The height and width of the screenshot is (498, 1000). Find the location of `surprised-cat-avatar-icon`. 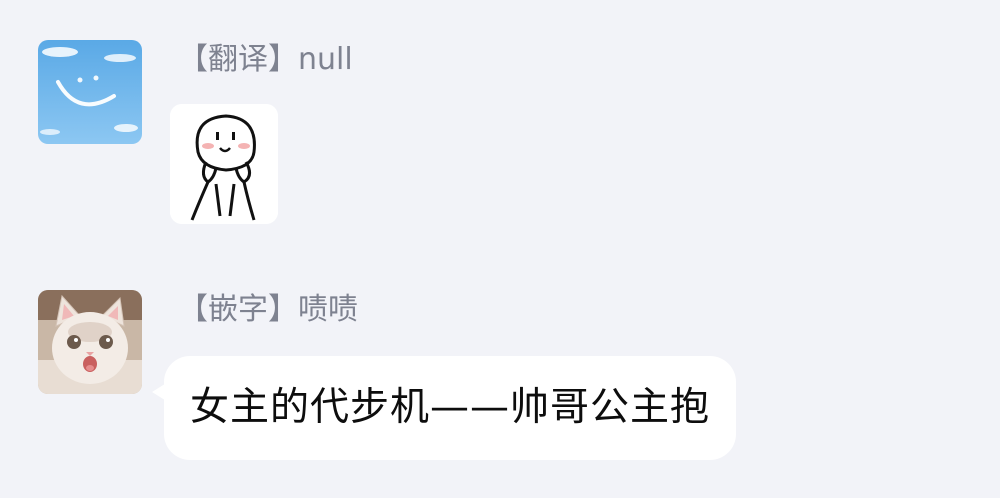

surprised-cat-avatar-icon is located at coordinates (90, 342).